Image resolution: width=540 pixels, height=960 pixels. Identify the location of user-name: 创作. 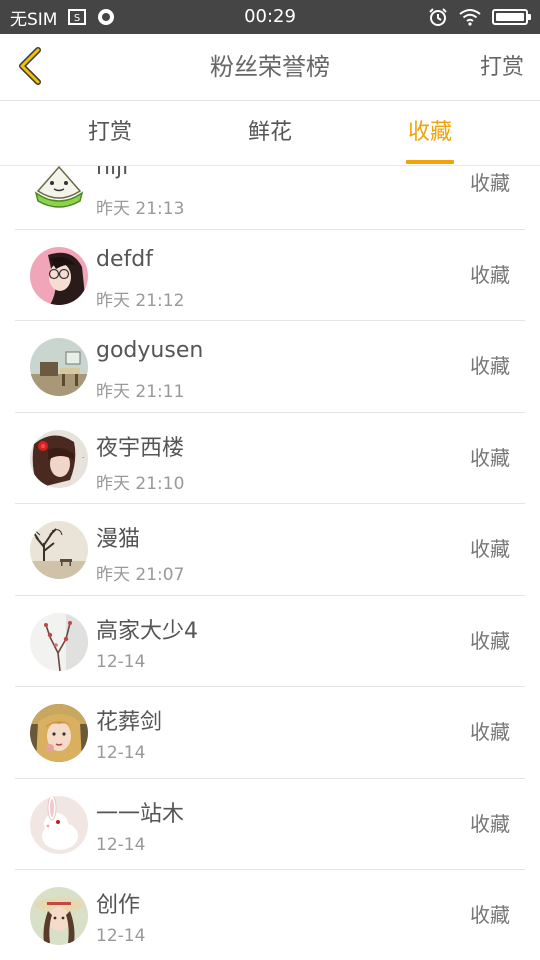
(118, 905).